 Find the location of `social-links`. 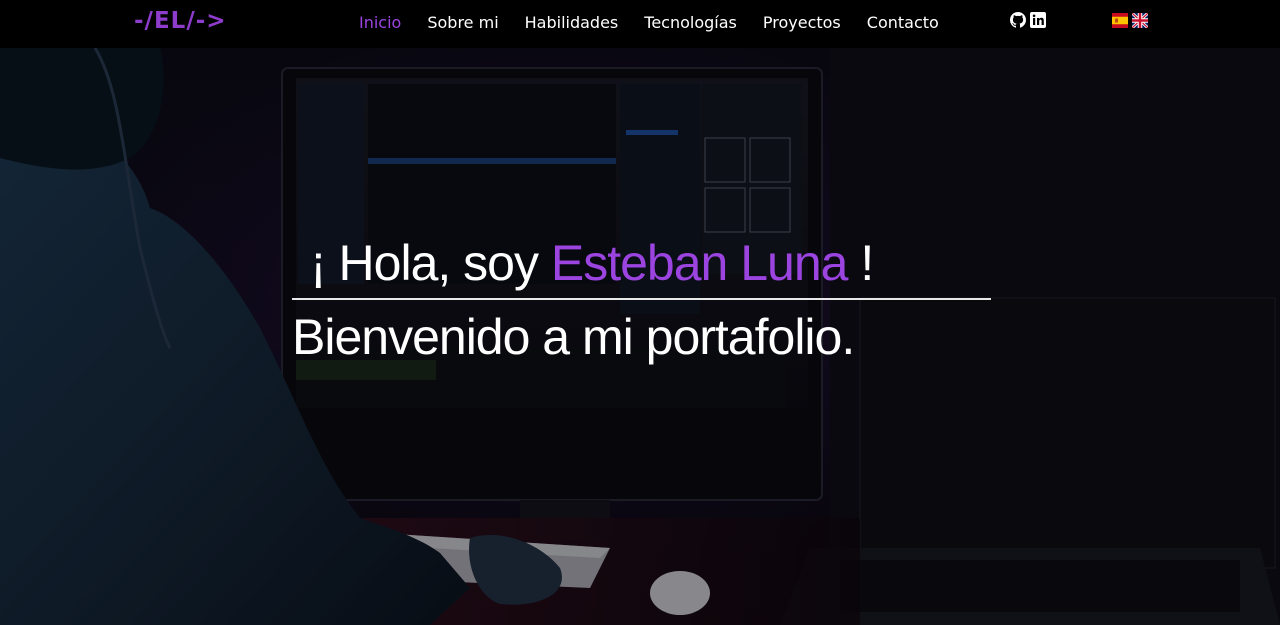

social-links is located at coordinates (1028, 20).